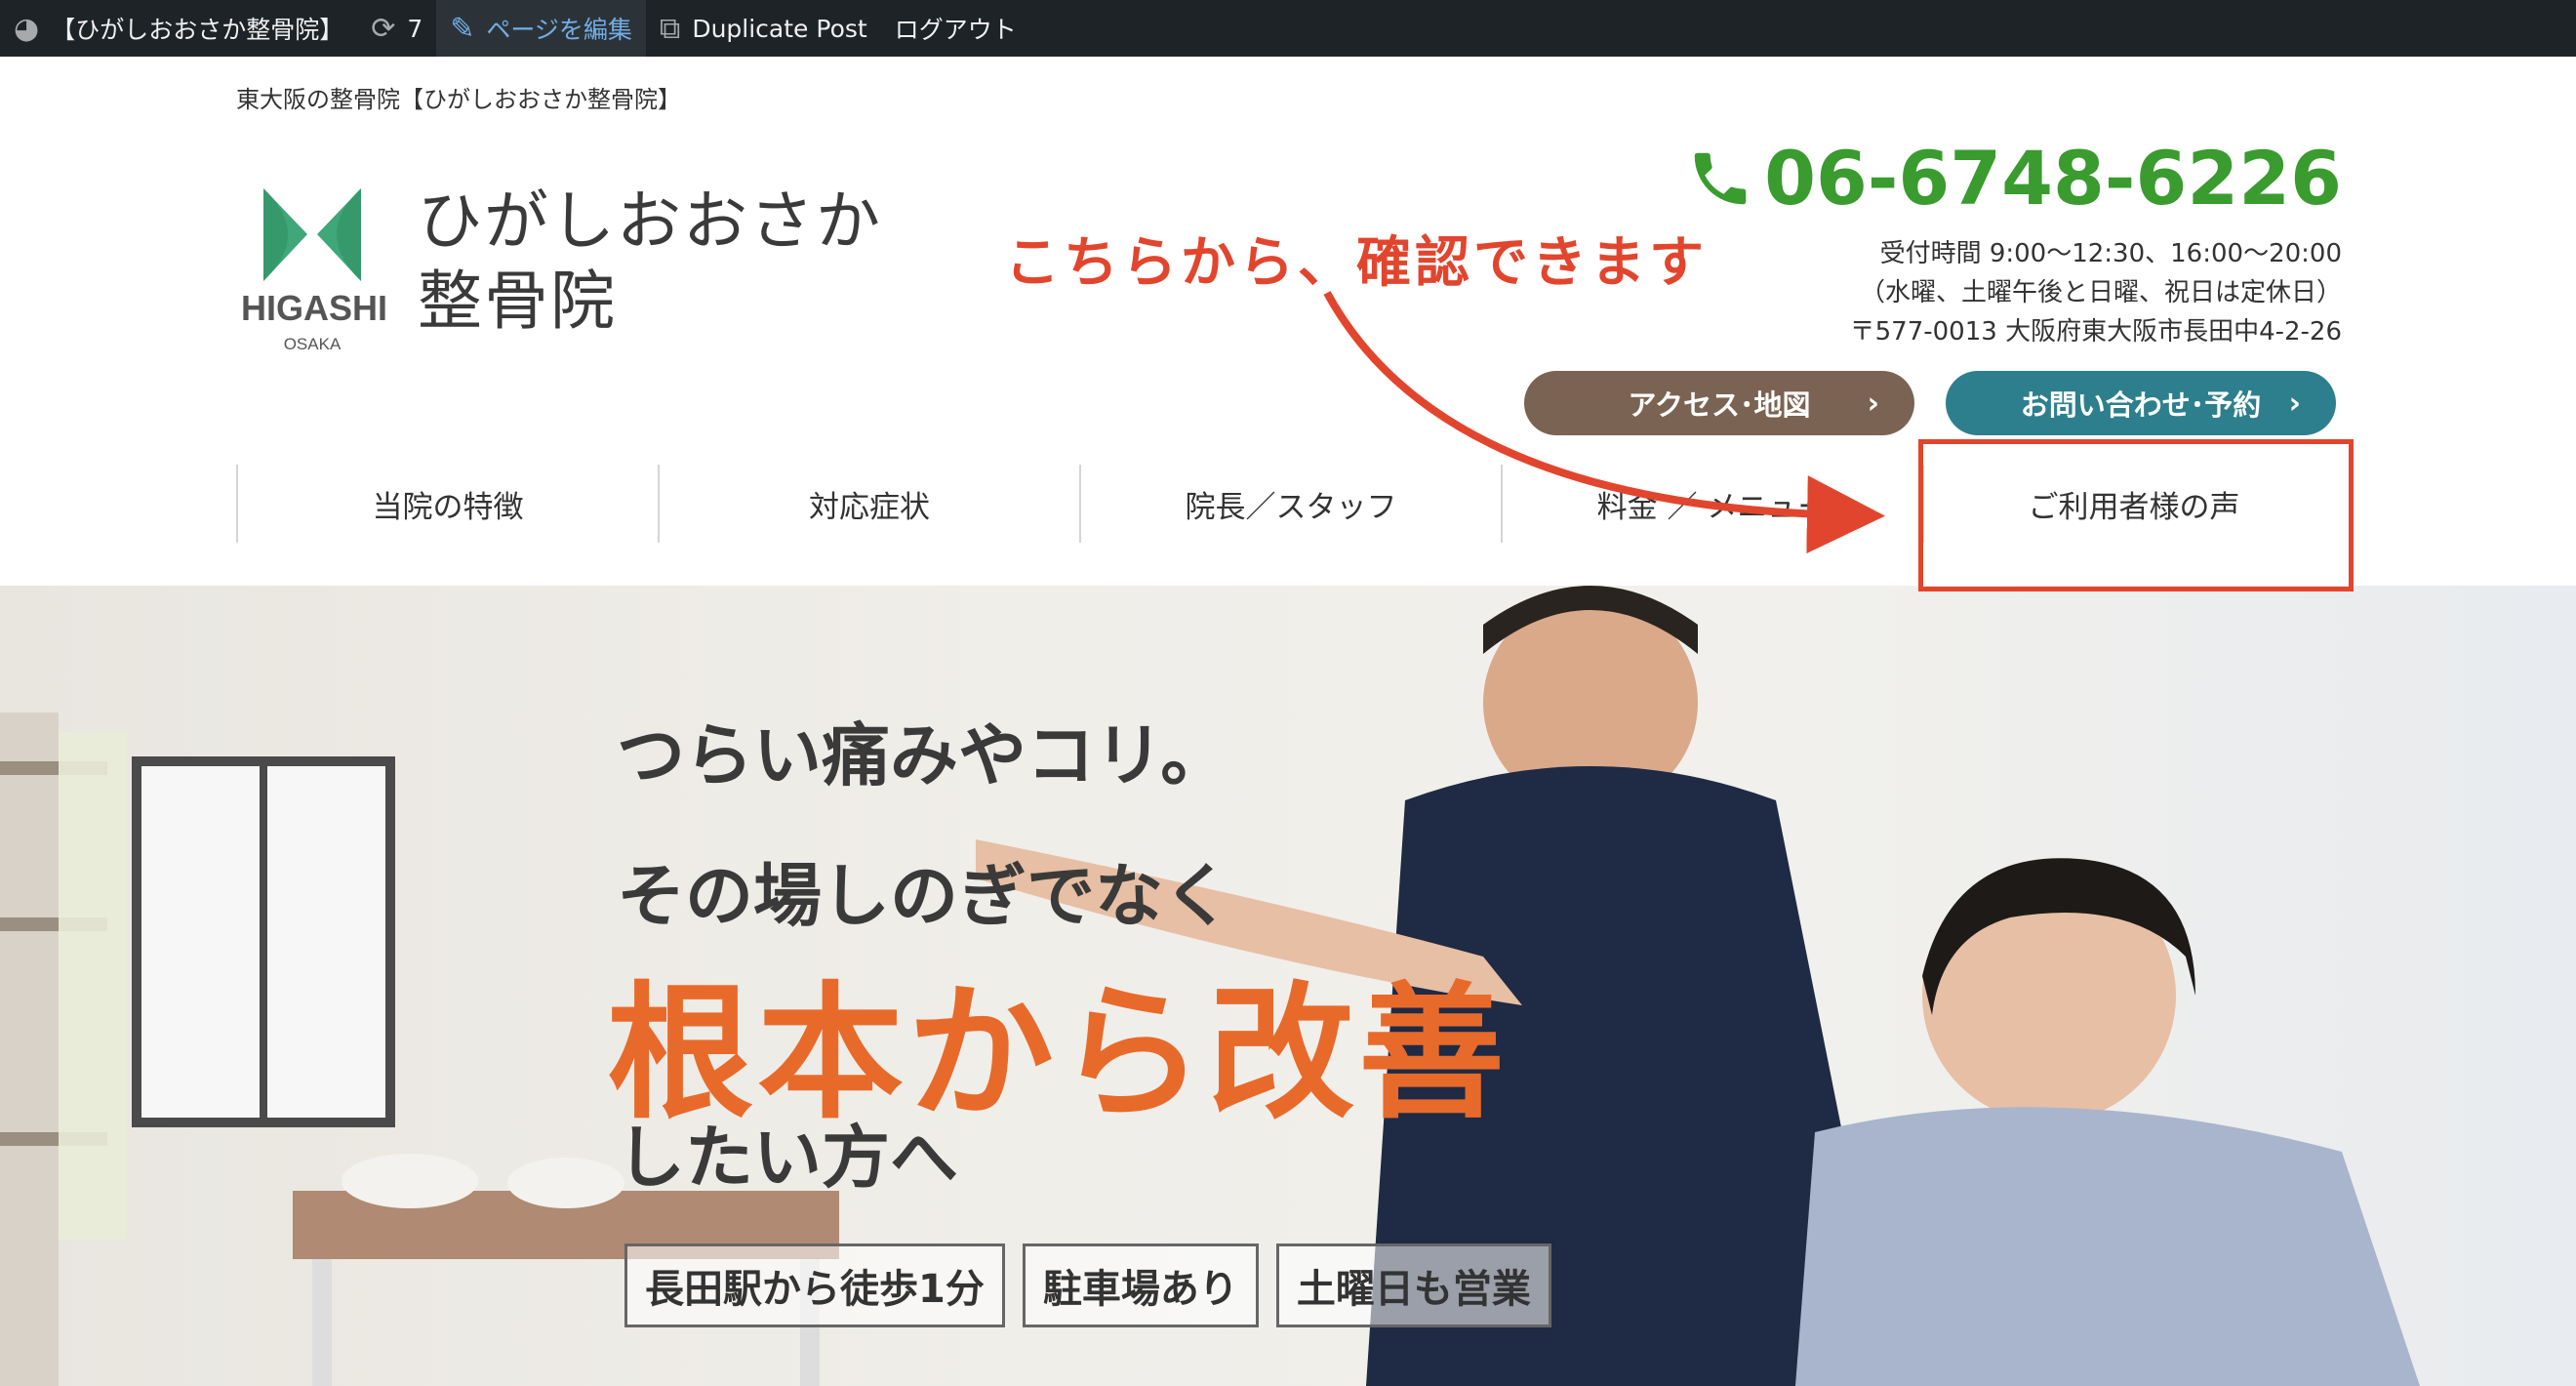 This screenshot has width=2576, height=1386. What do you see at coordinates (27, 29) in the screenshot?
I see `dashboard-gauge-icon: ◕` at bounding box center [27, 29].